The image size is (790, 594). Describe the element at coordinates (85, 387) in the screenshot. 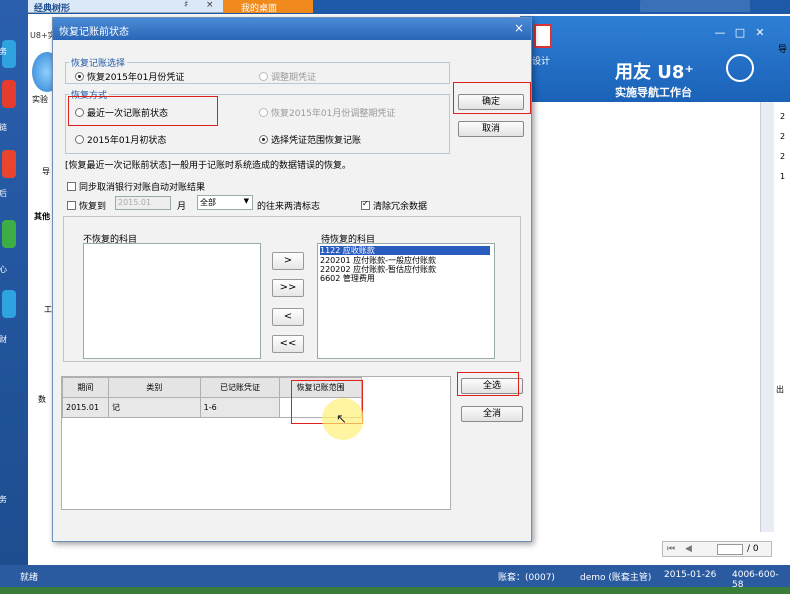

I see `col-period: 期间` at that location.